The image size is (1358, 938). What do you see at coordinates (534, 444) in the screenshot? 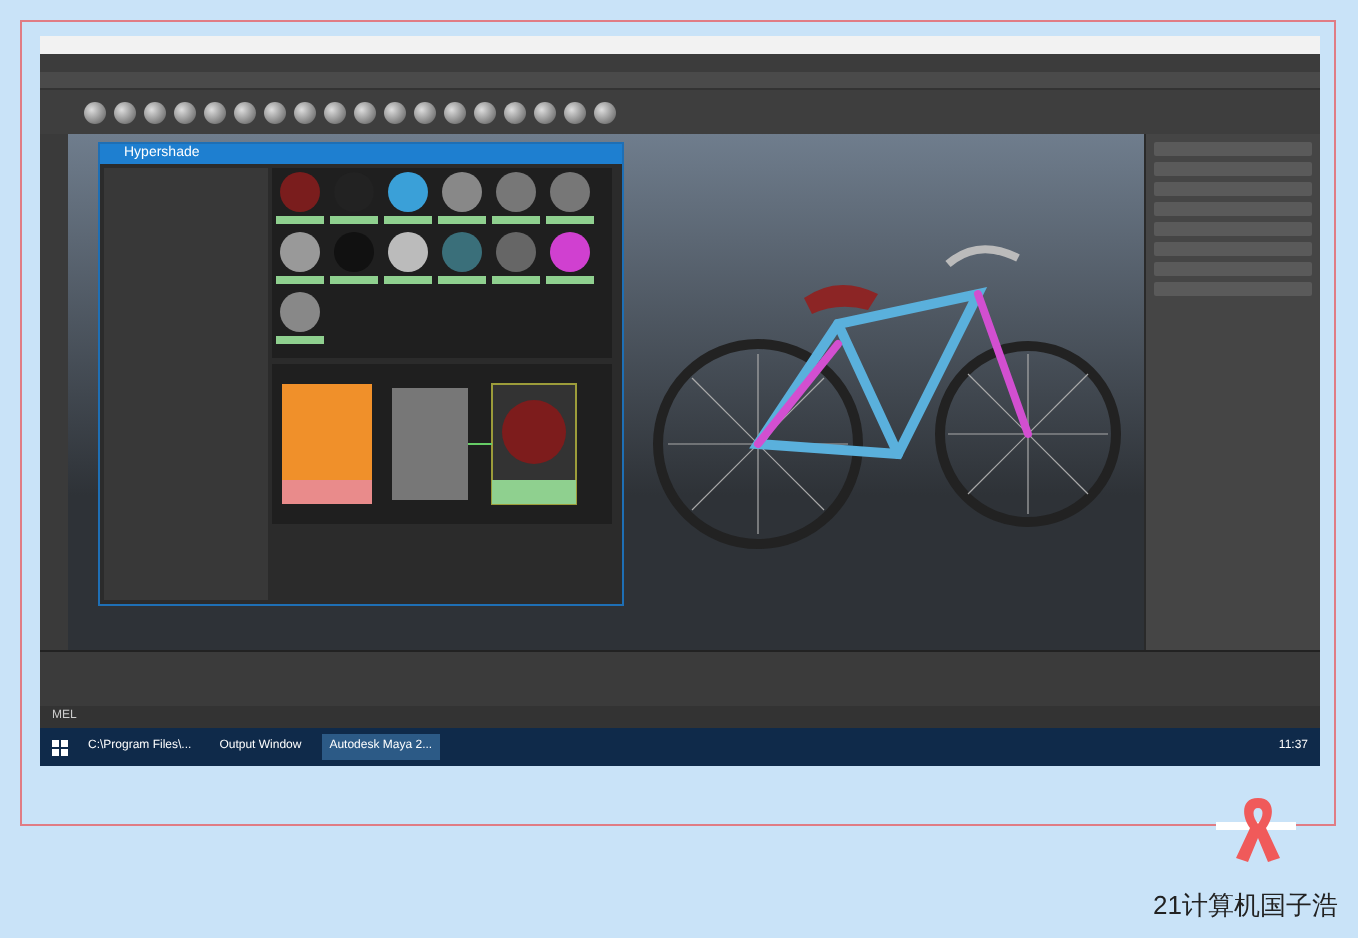
I see `material-node` at bounding box center [534, 444].